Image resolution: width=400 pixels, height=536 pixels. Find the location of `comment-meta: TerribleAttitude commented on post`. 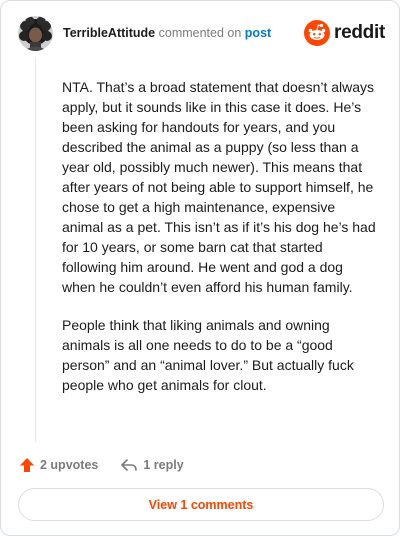

comment-meta: TerribleAttitude commented on post is located at coordinates (167, 33).